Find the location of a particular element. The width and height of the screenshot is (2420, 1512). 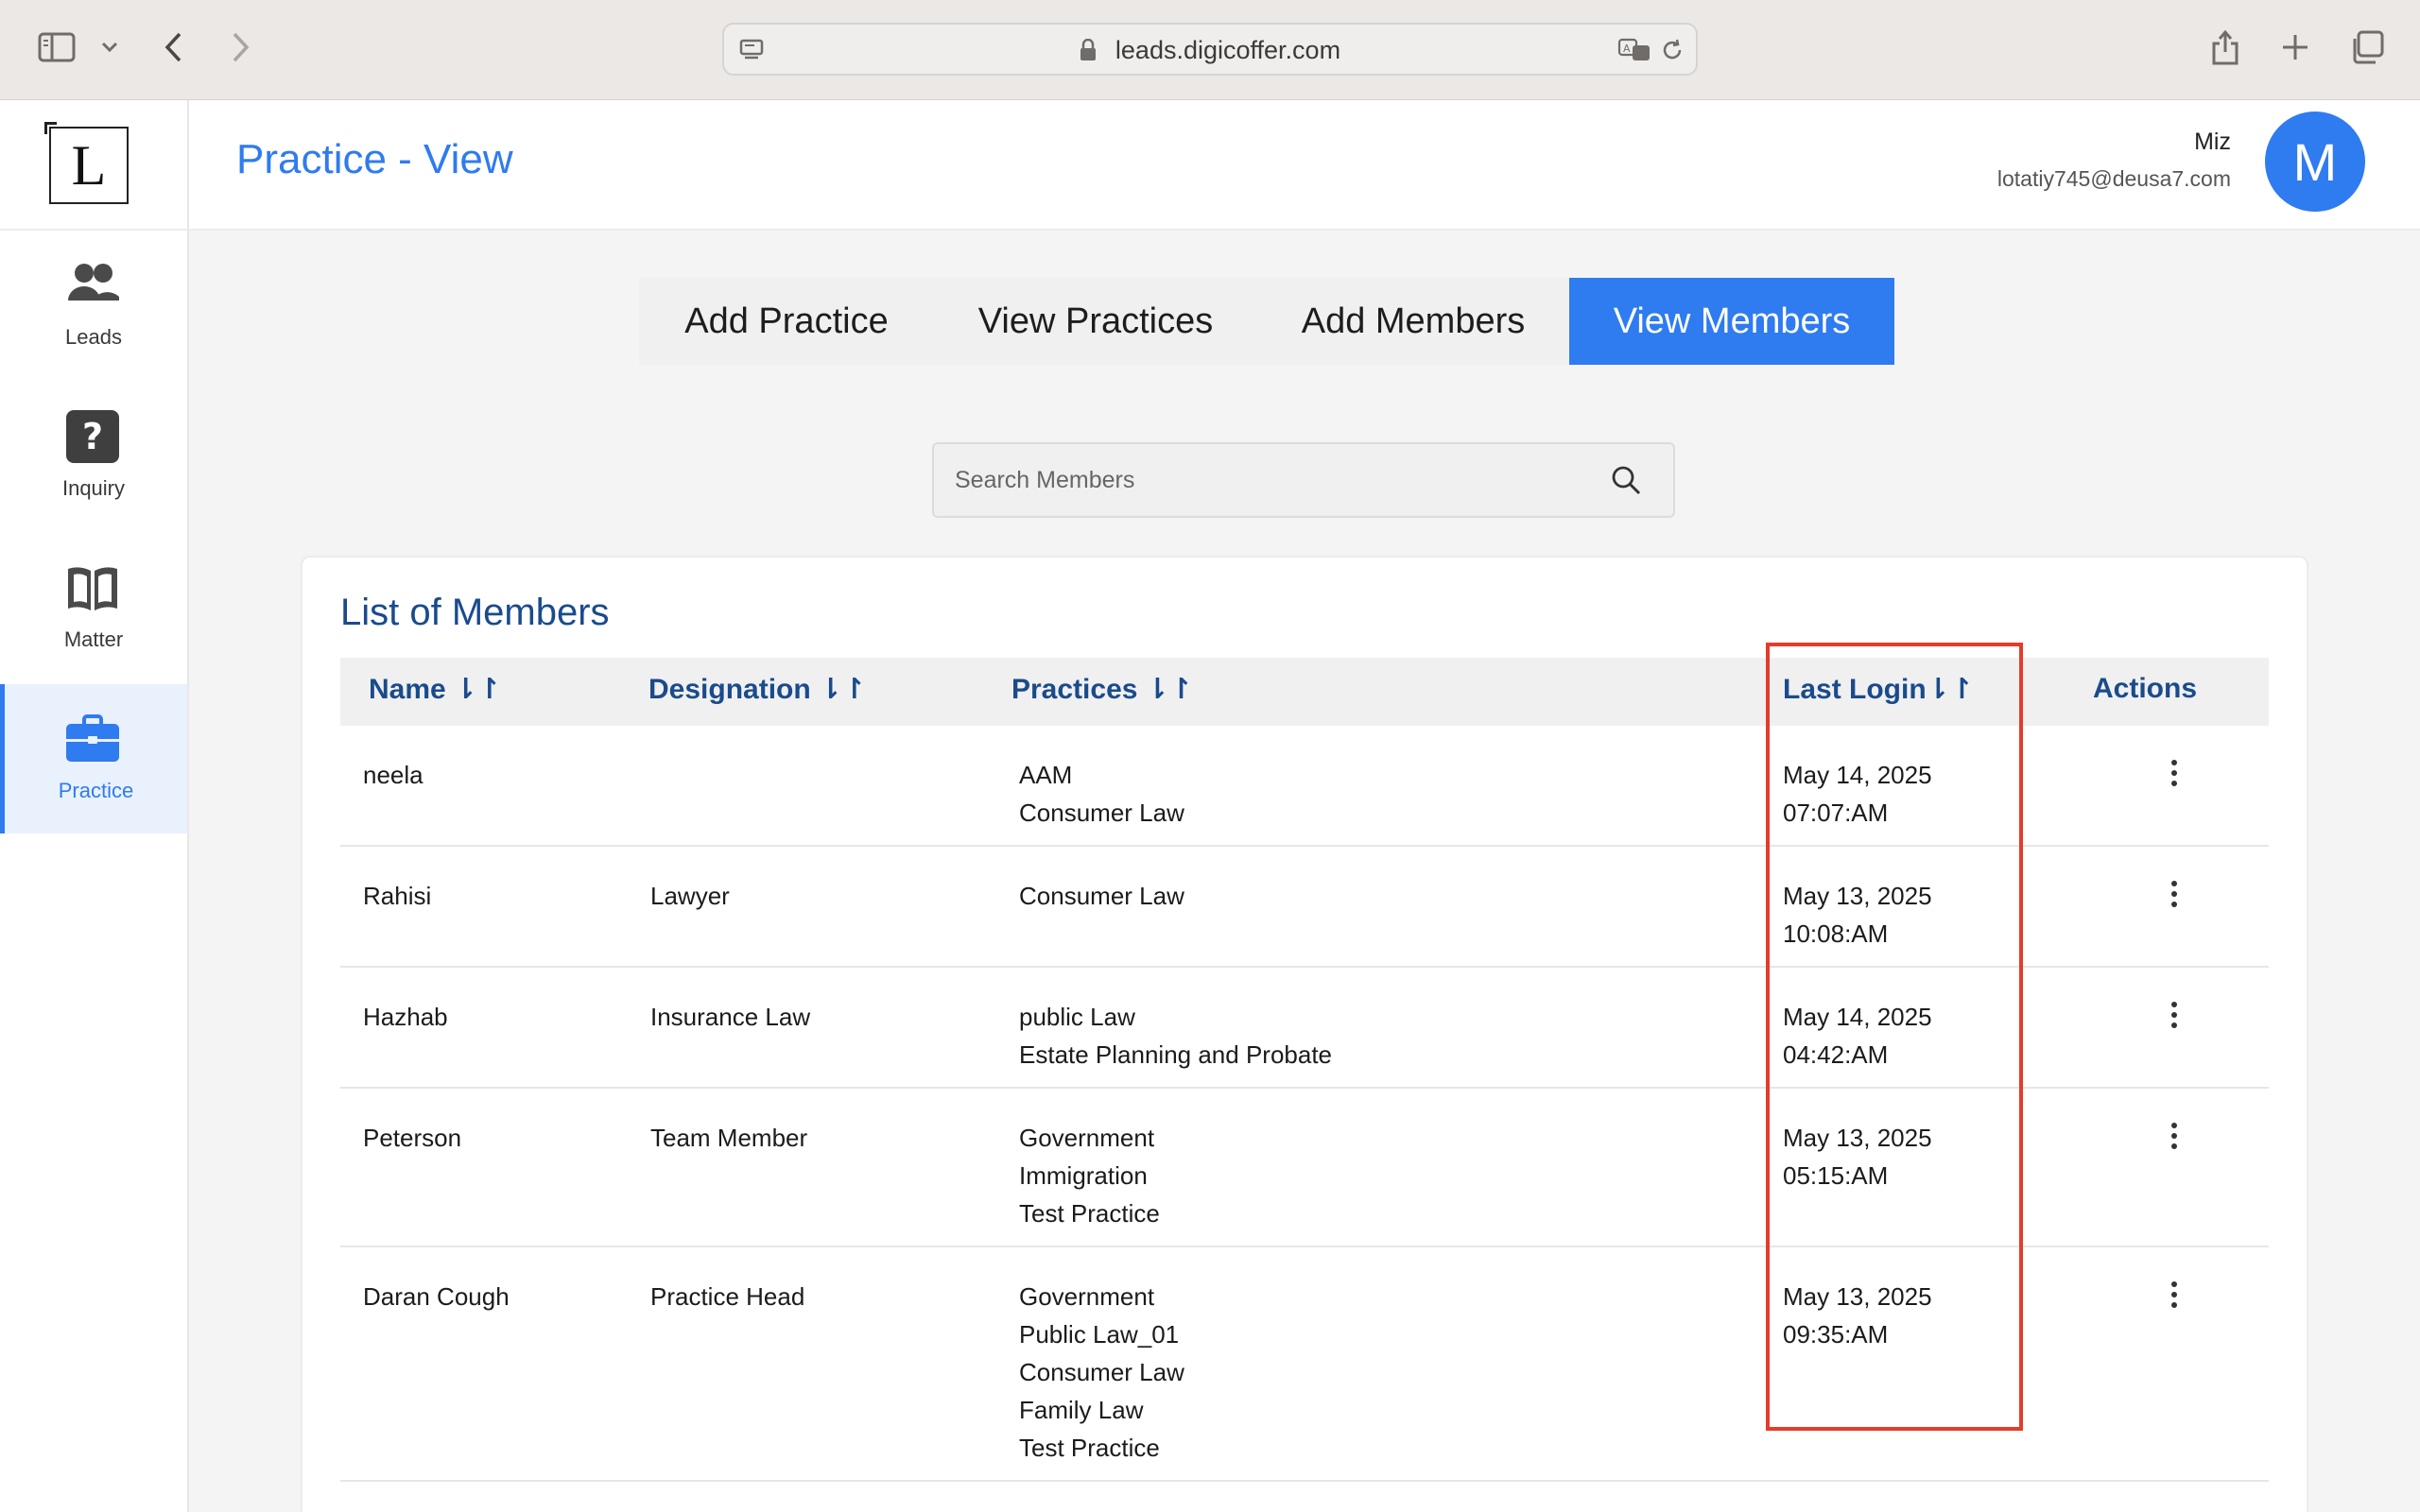

avatar: M is located at coordinates (2315, 162).